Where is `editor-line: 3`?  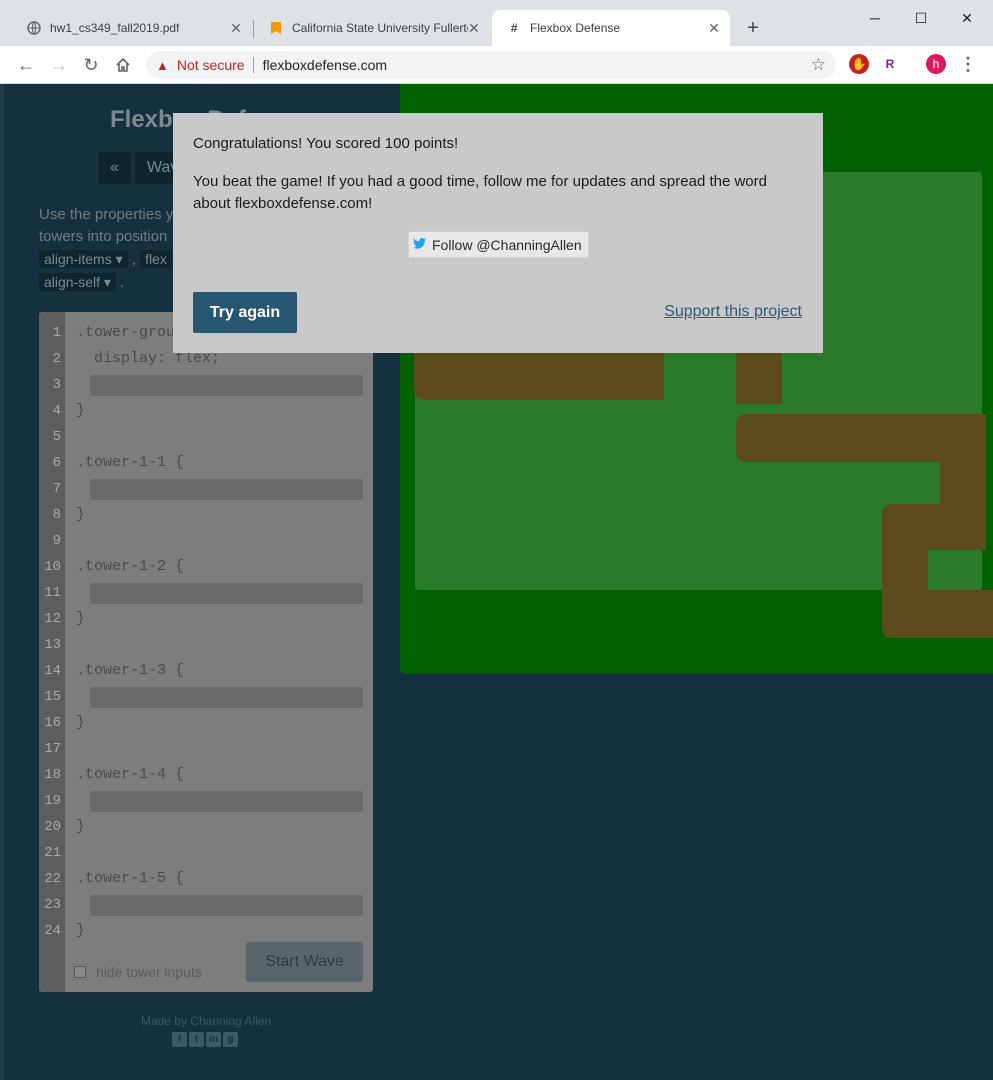 editor-line: 3 is located at coordinates (206, 385).